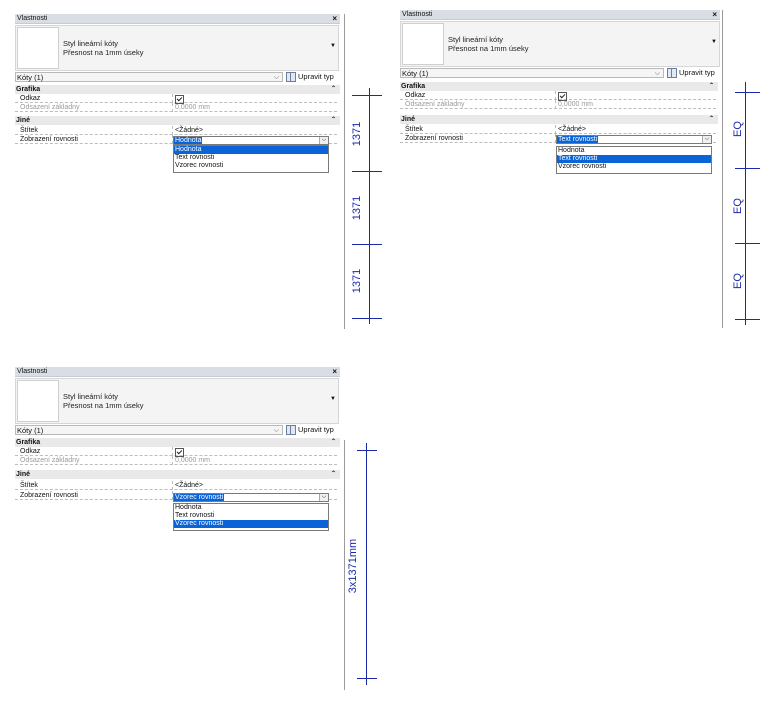 This screenshot has width=760, height=725. Describe the element at coordinates (353, 566) in the screenshot. I see `dimension-text: 3x1371mm` at that location.